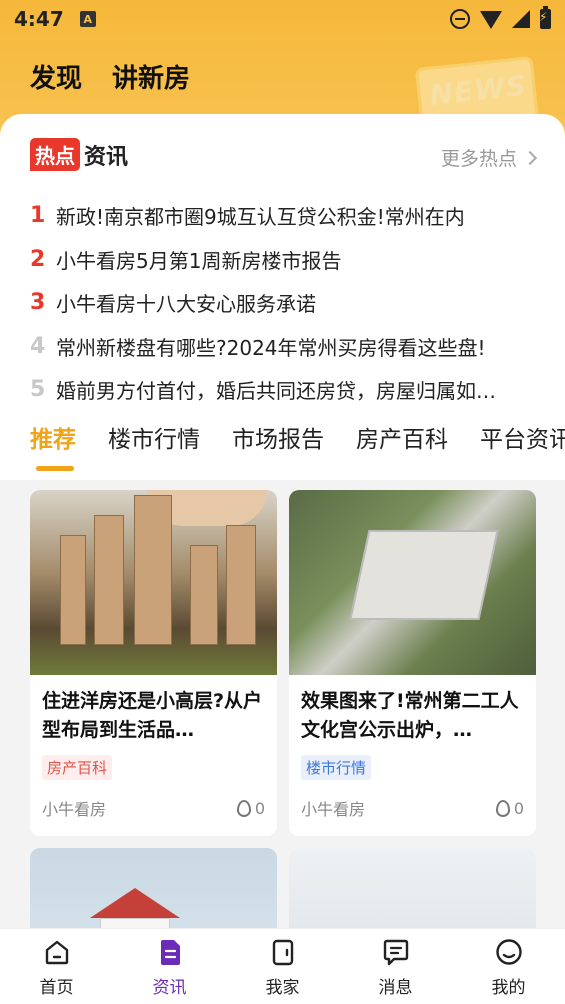  What do you see at coordinates (38, 259) in the screenshot?
I see `hot-rank: 2` at bounding box center [38, 259].